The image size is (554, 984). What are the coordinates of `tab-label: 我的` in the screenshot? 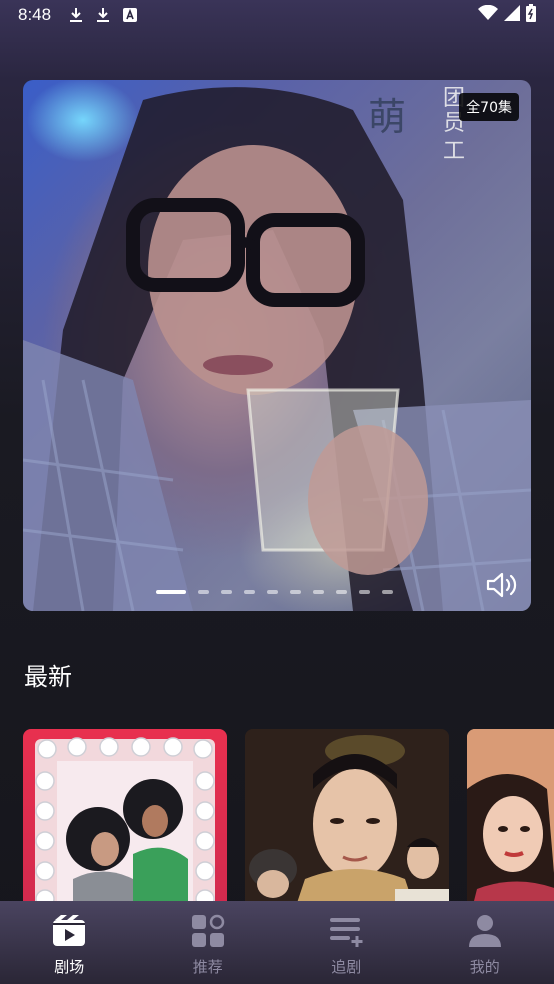 It's located at (484, 967).